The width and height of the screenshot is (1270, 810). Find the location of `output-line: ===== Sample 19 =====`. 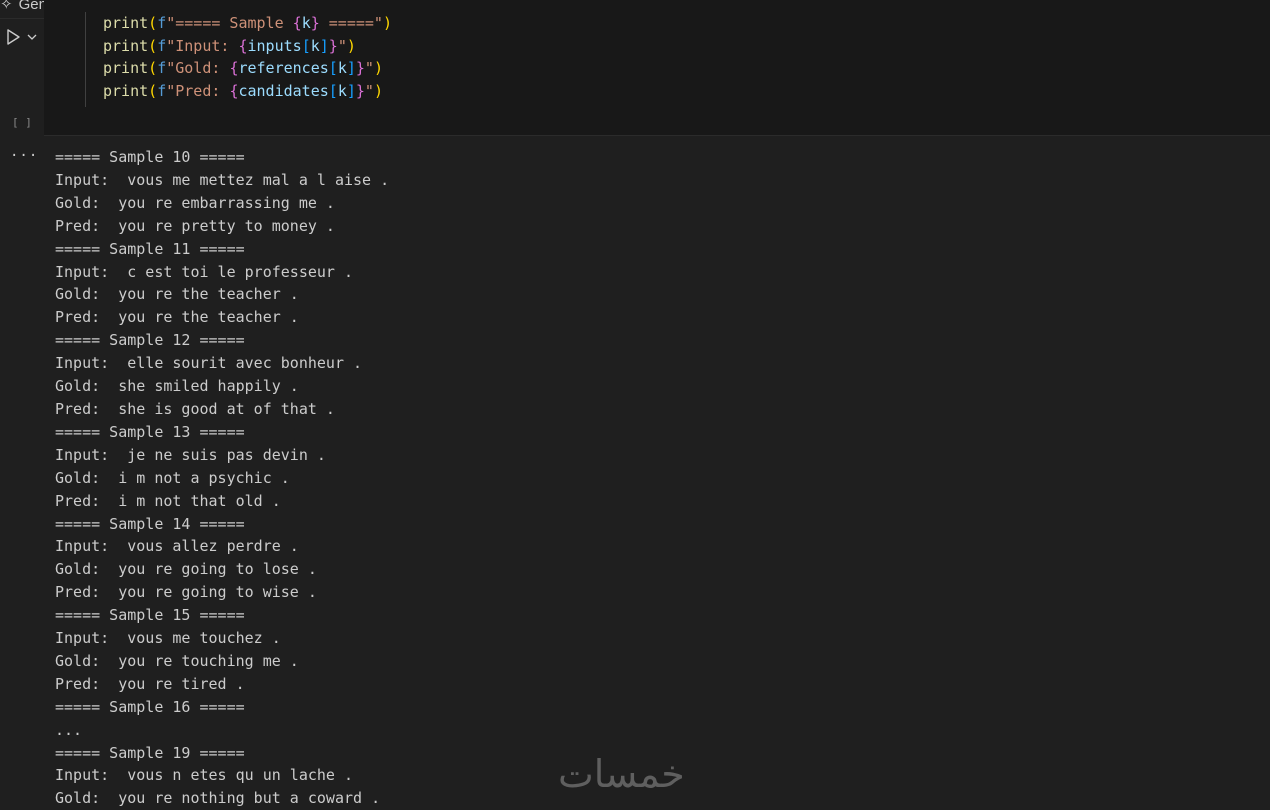

output-line: ===== Sample 19 ===== is located at coordinates (150, 752).